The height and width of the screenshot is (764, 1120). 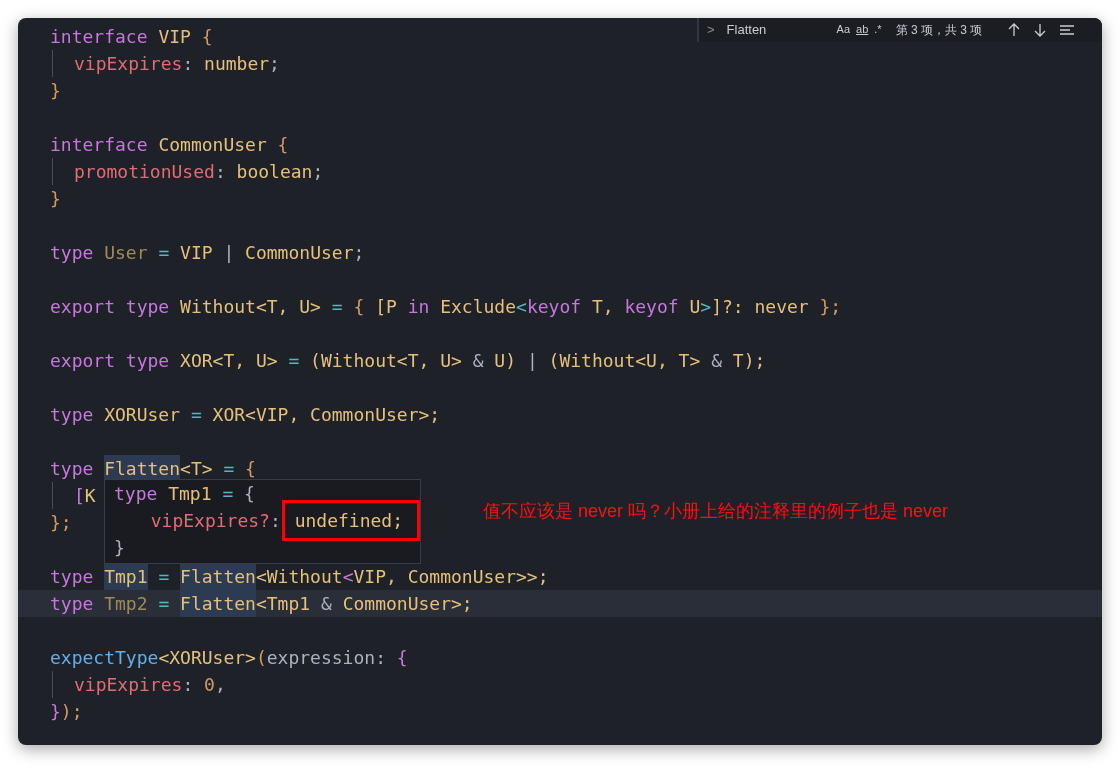 I want to click on code-token: number, so click(x=237, y=64).